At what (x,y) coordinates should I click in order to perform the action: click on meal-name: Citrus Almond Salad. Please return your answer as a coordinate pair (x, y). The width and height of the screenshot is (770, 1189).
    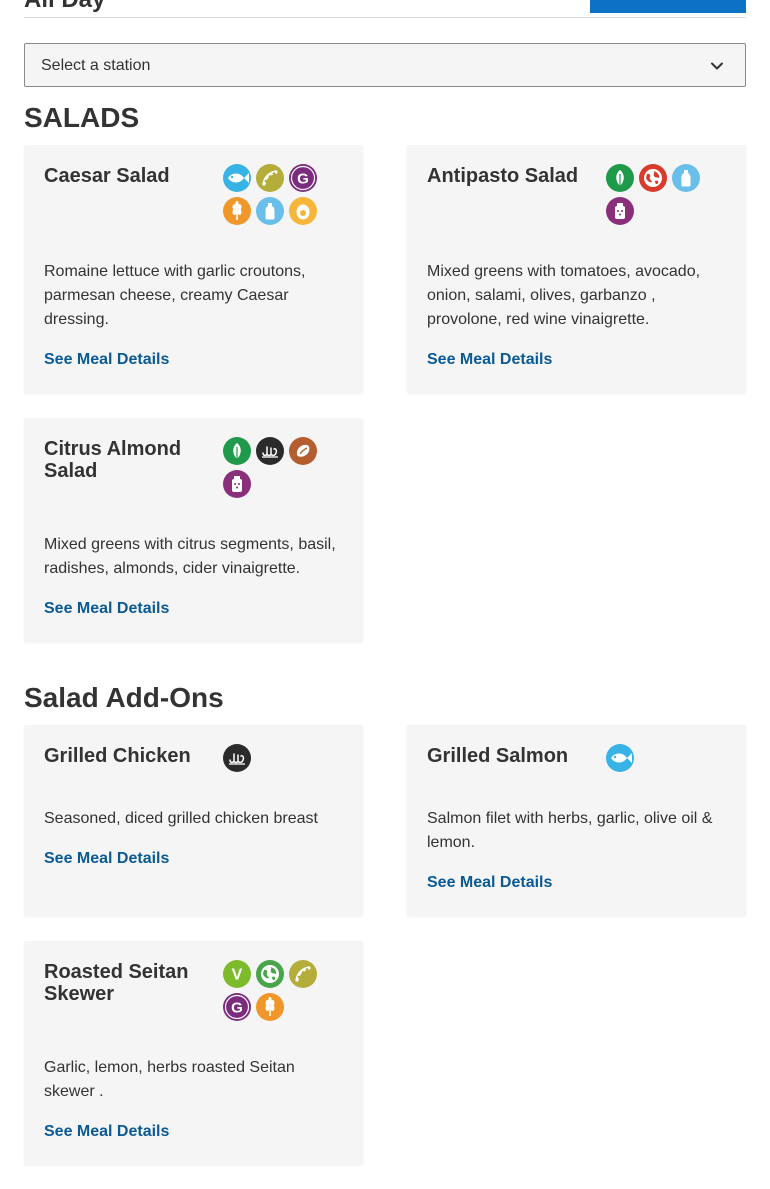
    Looking at the image, I should click on (113, 460).